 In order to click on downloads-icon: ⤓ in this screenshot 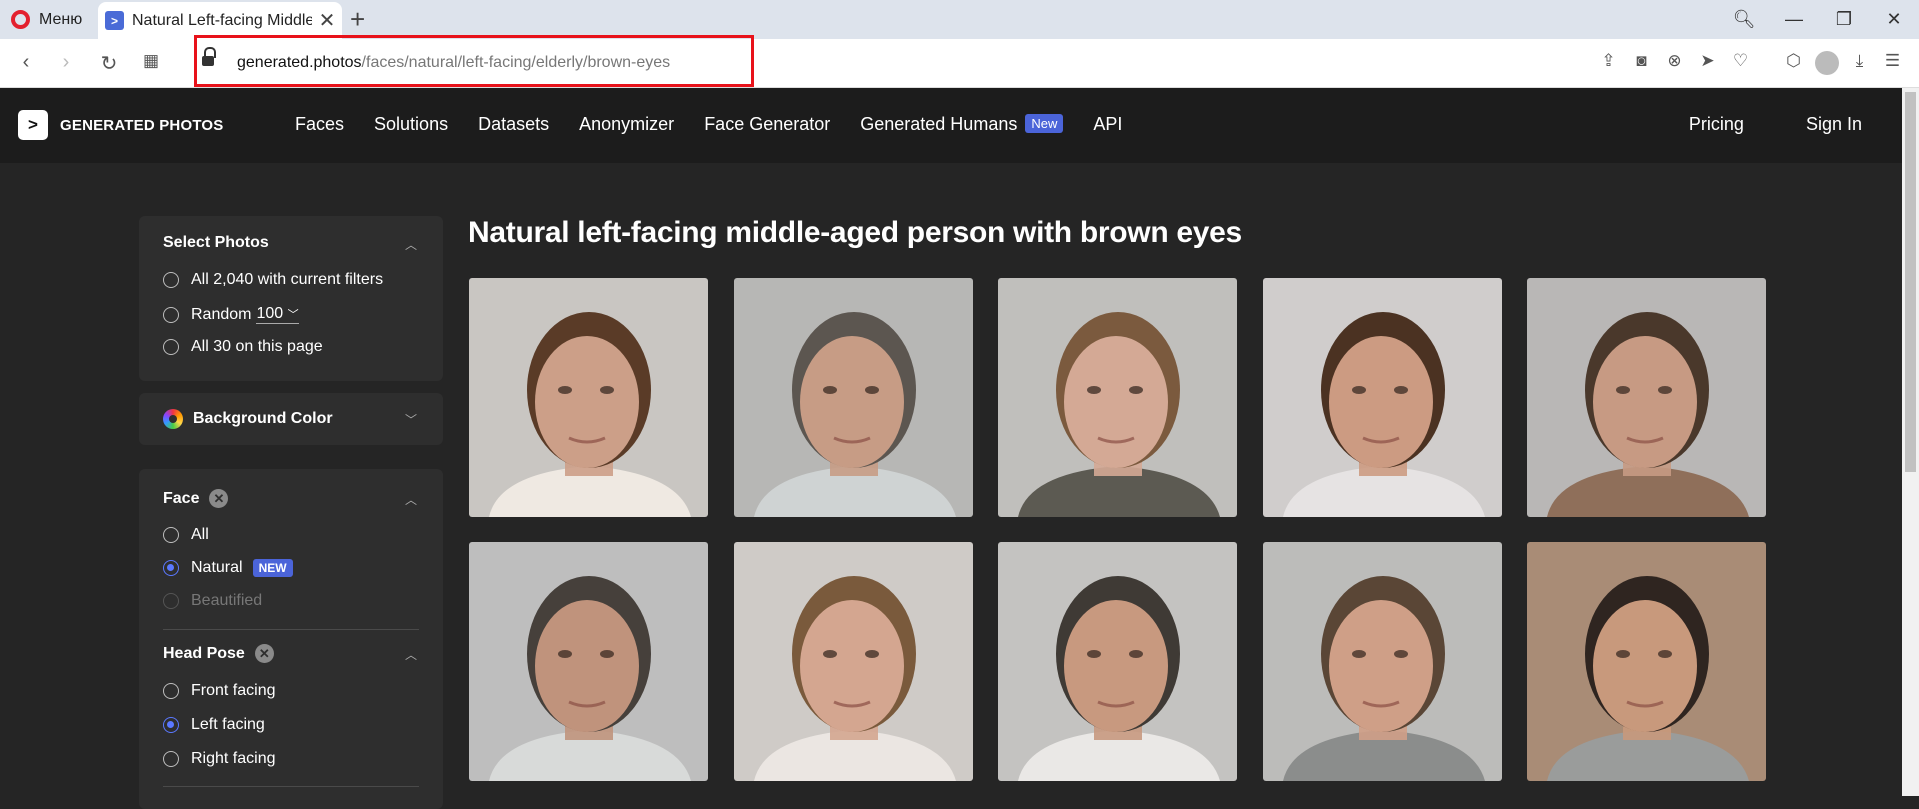, I will do `click(1859, 65)`.